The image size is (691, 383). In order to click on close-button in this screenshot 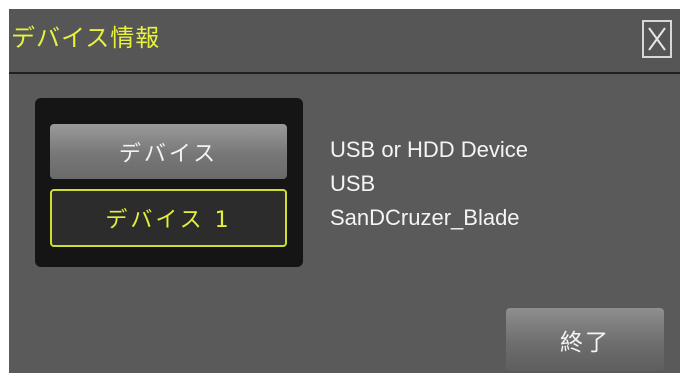, I will do `click(657, 39)`.